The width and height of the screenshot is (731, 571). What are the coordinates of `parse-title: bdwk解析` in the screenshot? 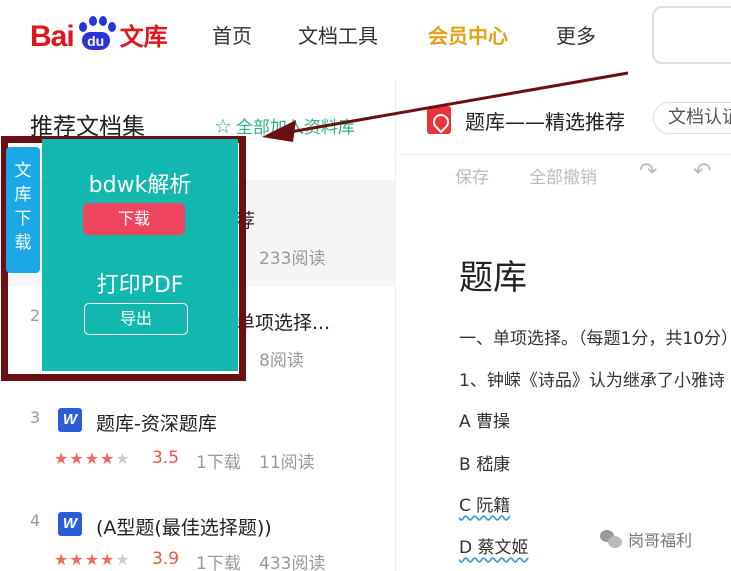 It's located at (140, 185).